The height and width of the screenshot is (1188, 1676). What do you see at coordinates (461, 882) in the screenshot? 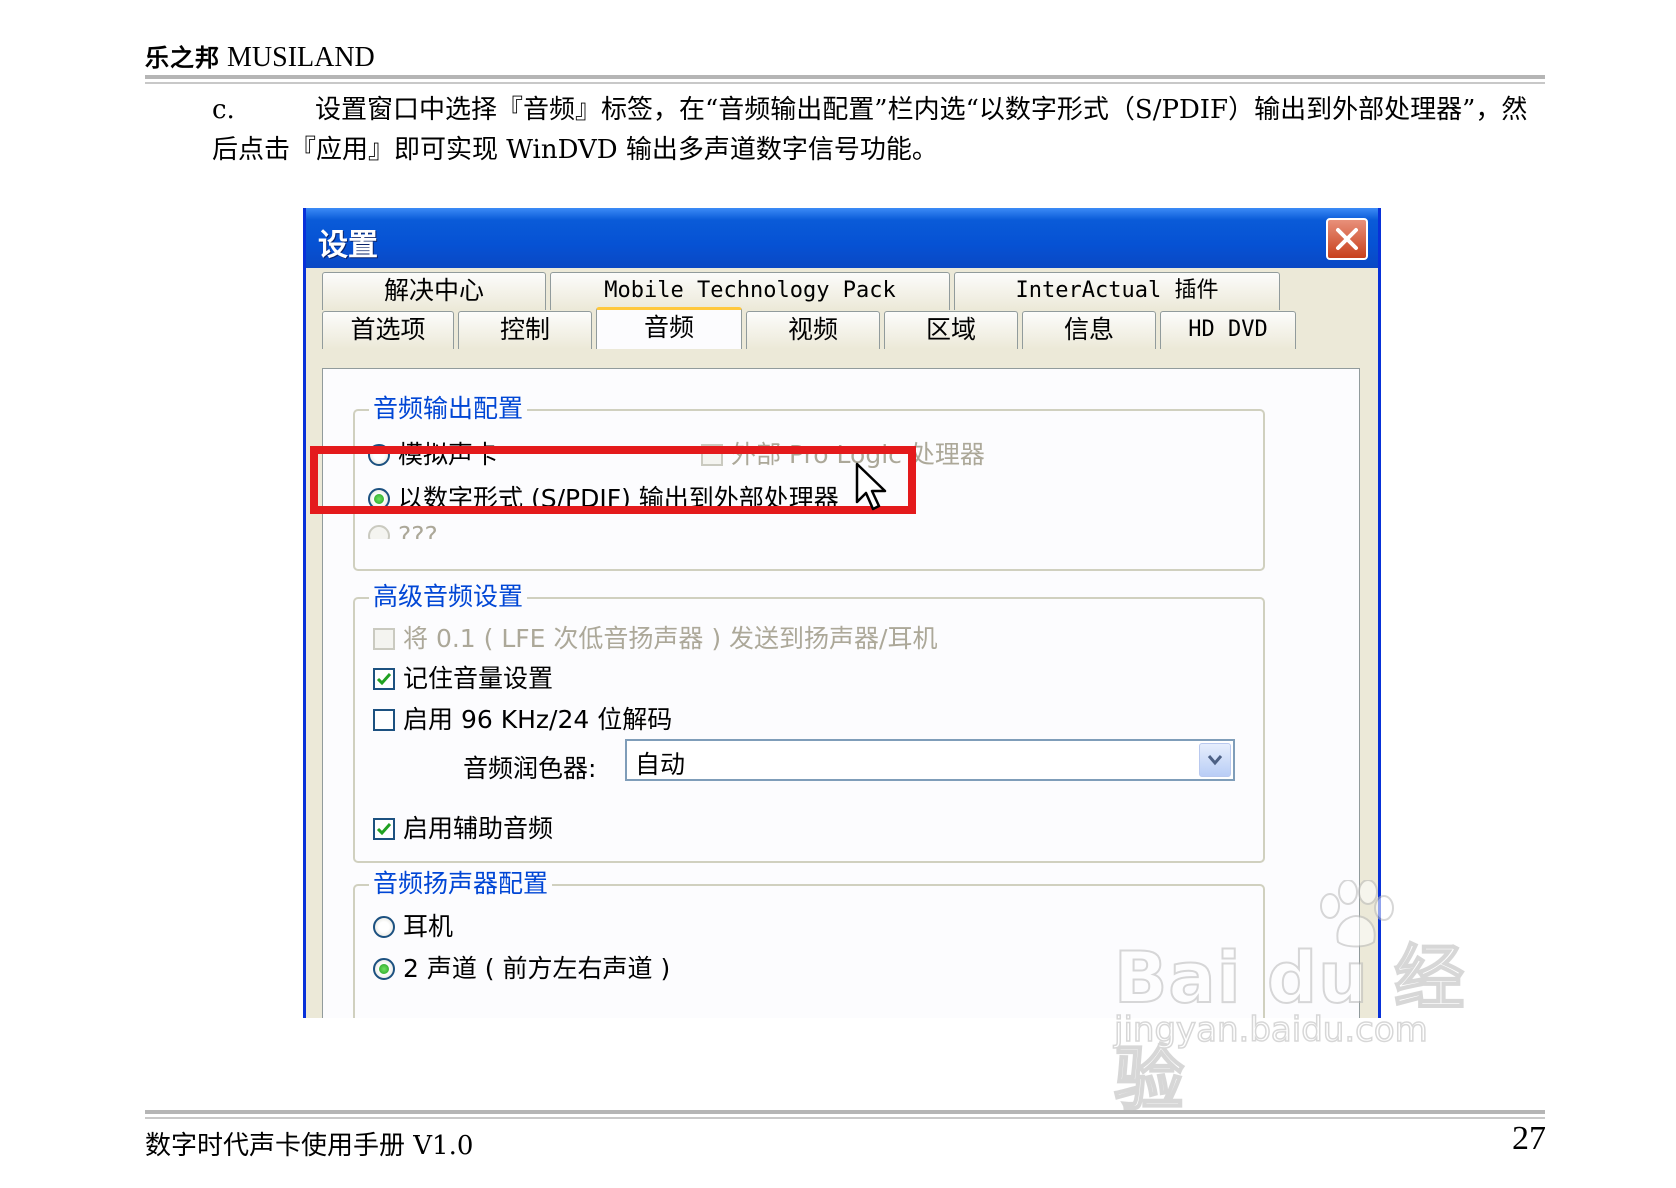
I see `group-title-speaker: 音频扬声器配置` at bounding box center [461, 882].